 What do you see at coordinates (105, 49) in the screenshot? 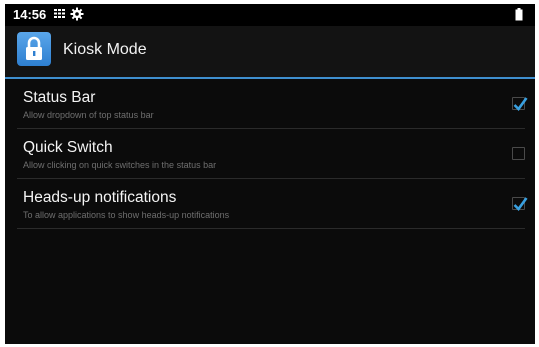
I see `page-title: Kiosk Mode` at bounding box center [105, 49].